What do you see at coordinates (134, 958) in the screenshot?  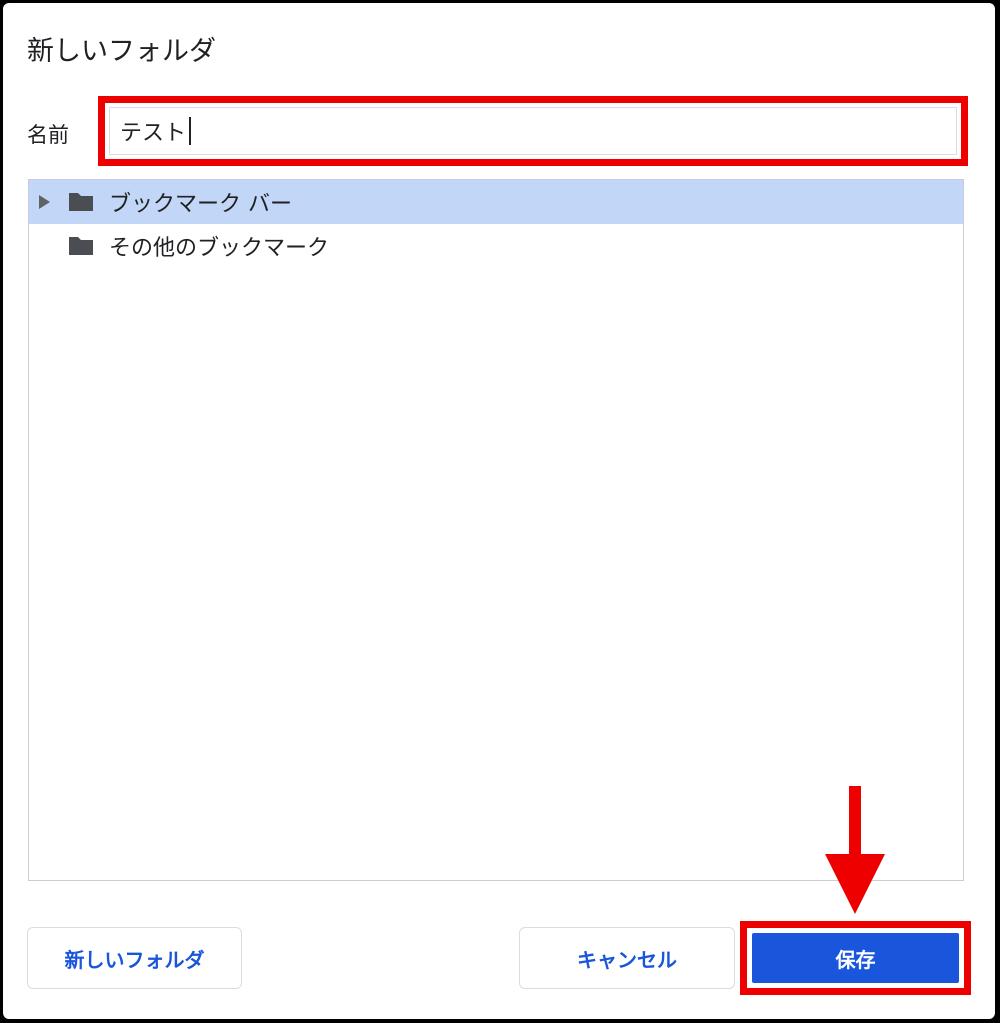 I see `new-folder-button: 新しいフォルダ` at bounding box center [134, 958].